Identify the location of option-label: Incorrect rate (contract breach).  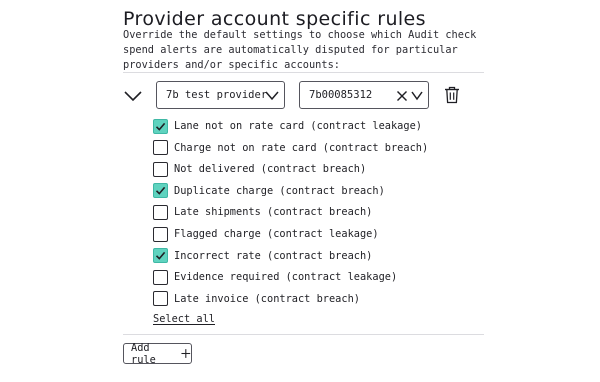
(273, 255).